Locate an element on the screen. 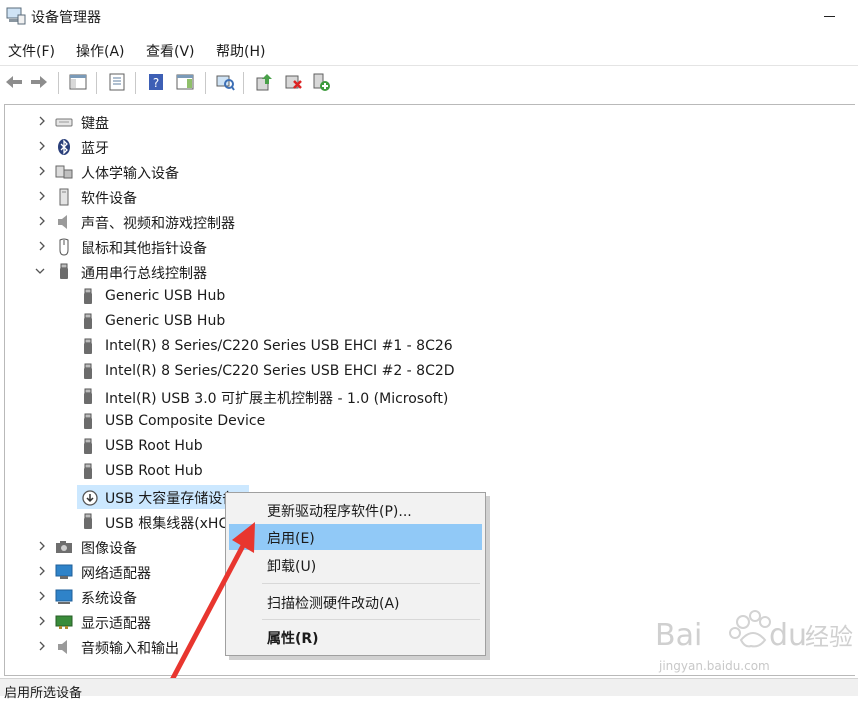  menu-file: 文件(F) is located at coordinates (31, 51).